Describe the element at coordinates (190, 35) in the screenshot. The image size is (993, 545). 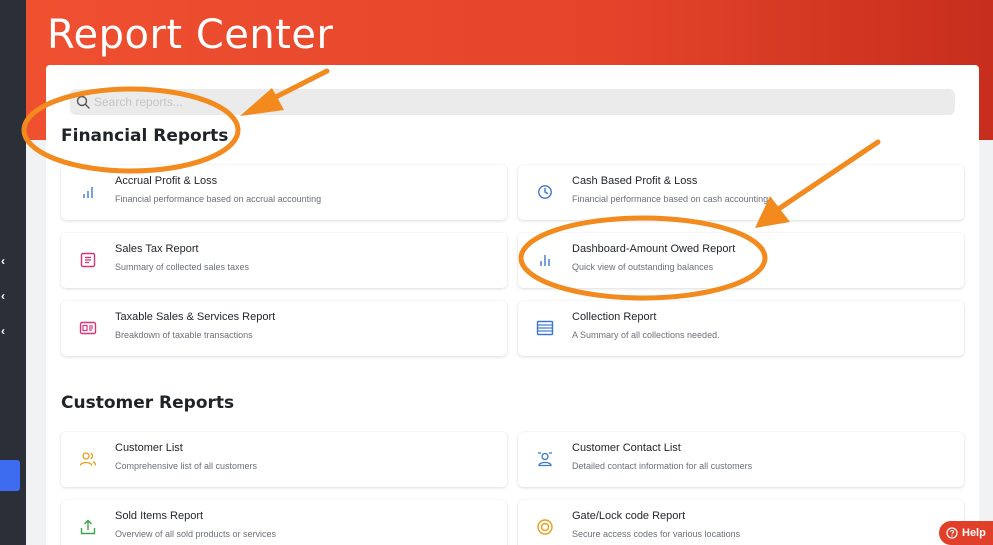
I see `page-title: Report Center` at that location.